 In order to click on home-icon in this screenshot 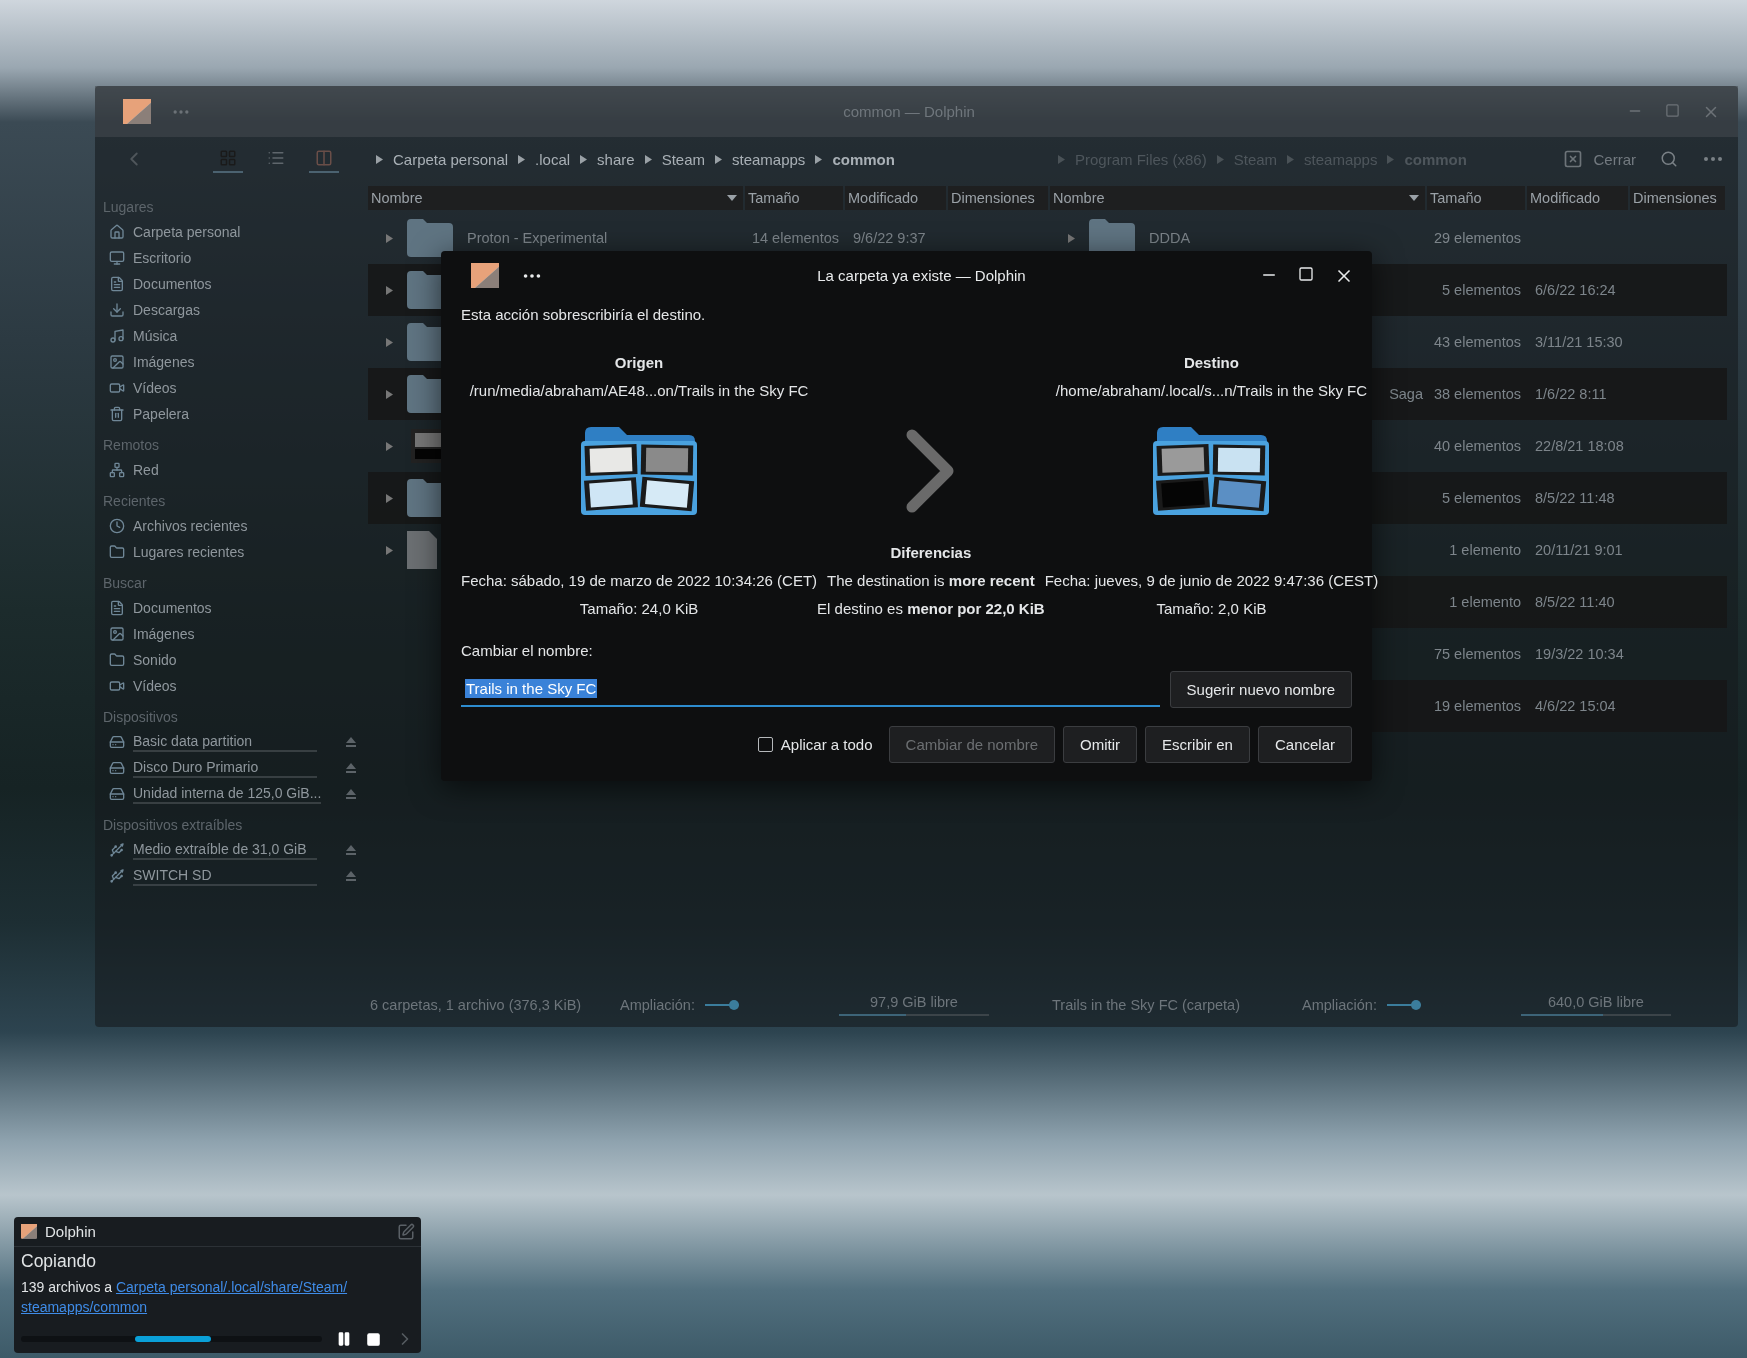, I will do `click(117, 232)`.